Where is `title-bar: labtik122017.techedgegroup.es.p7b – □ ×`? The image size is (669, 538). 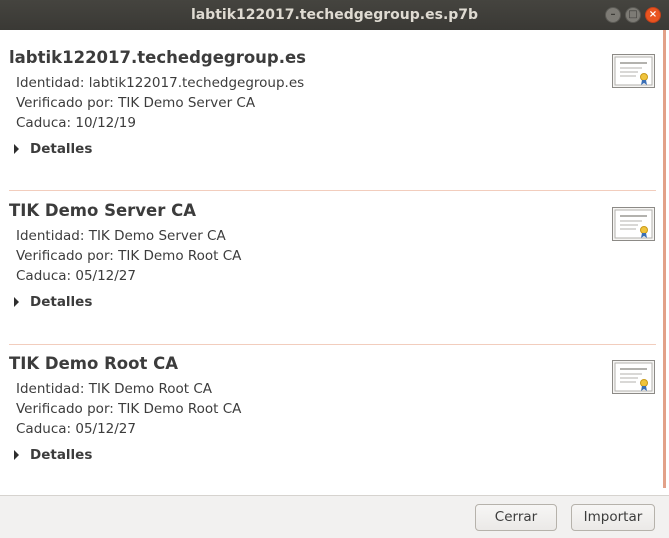 title-bar: labtik122017.techedgegroup.es.p7b – □ × is located at coordinates (334, 15).